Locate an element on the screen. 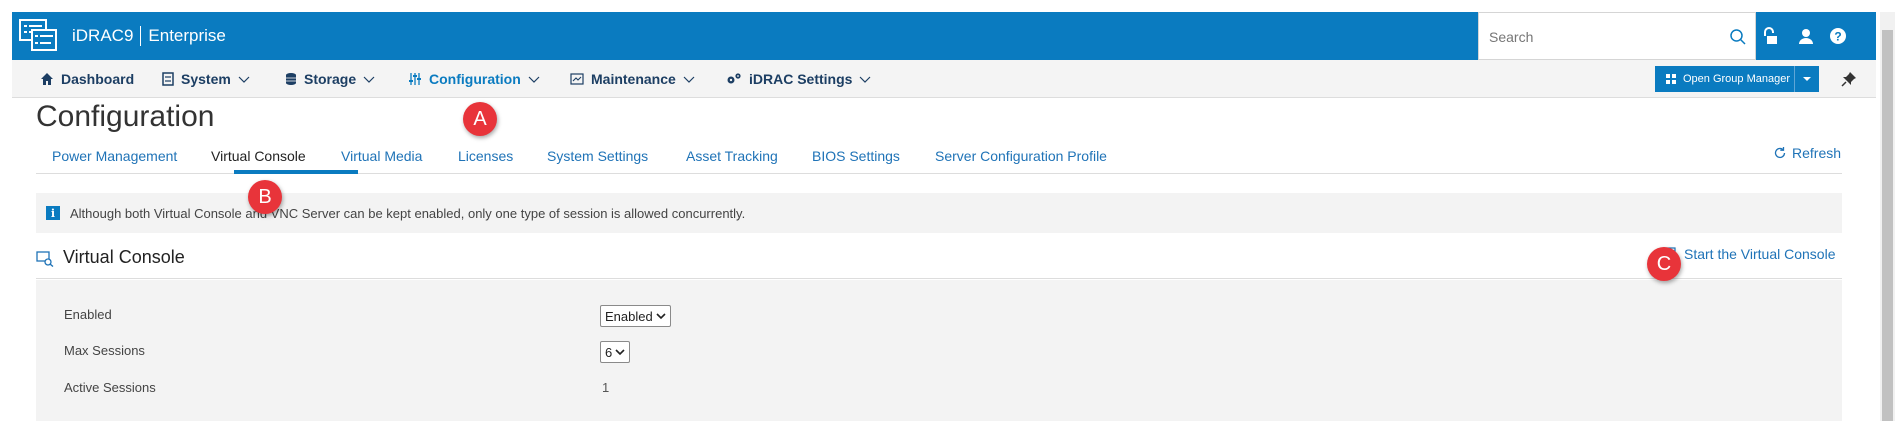  nav-label: iDRAC Settings is located at coordinates (801, 79).